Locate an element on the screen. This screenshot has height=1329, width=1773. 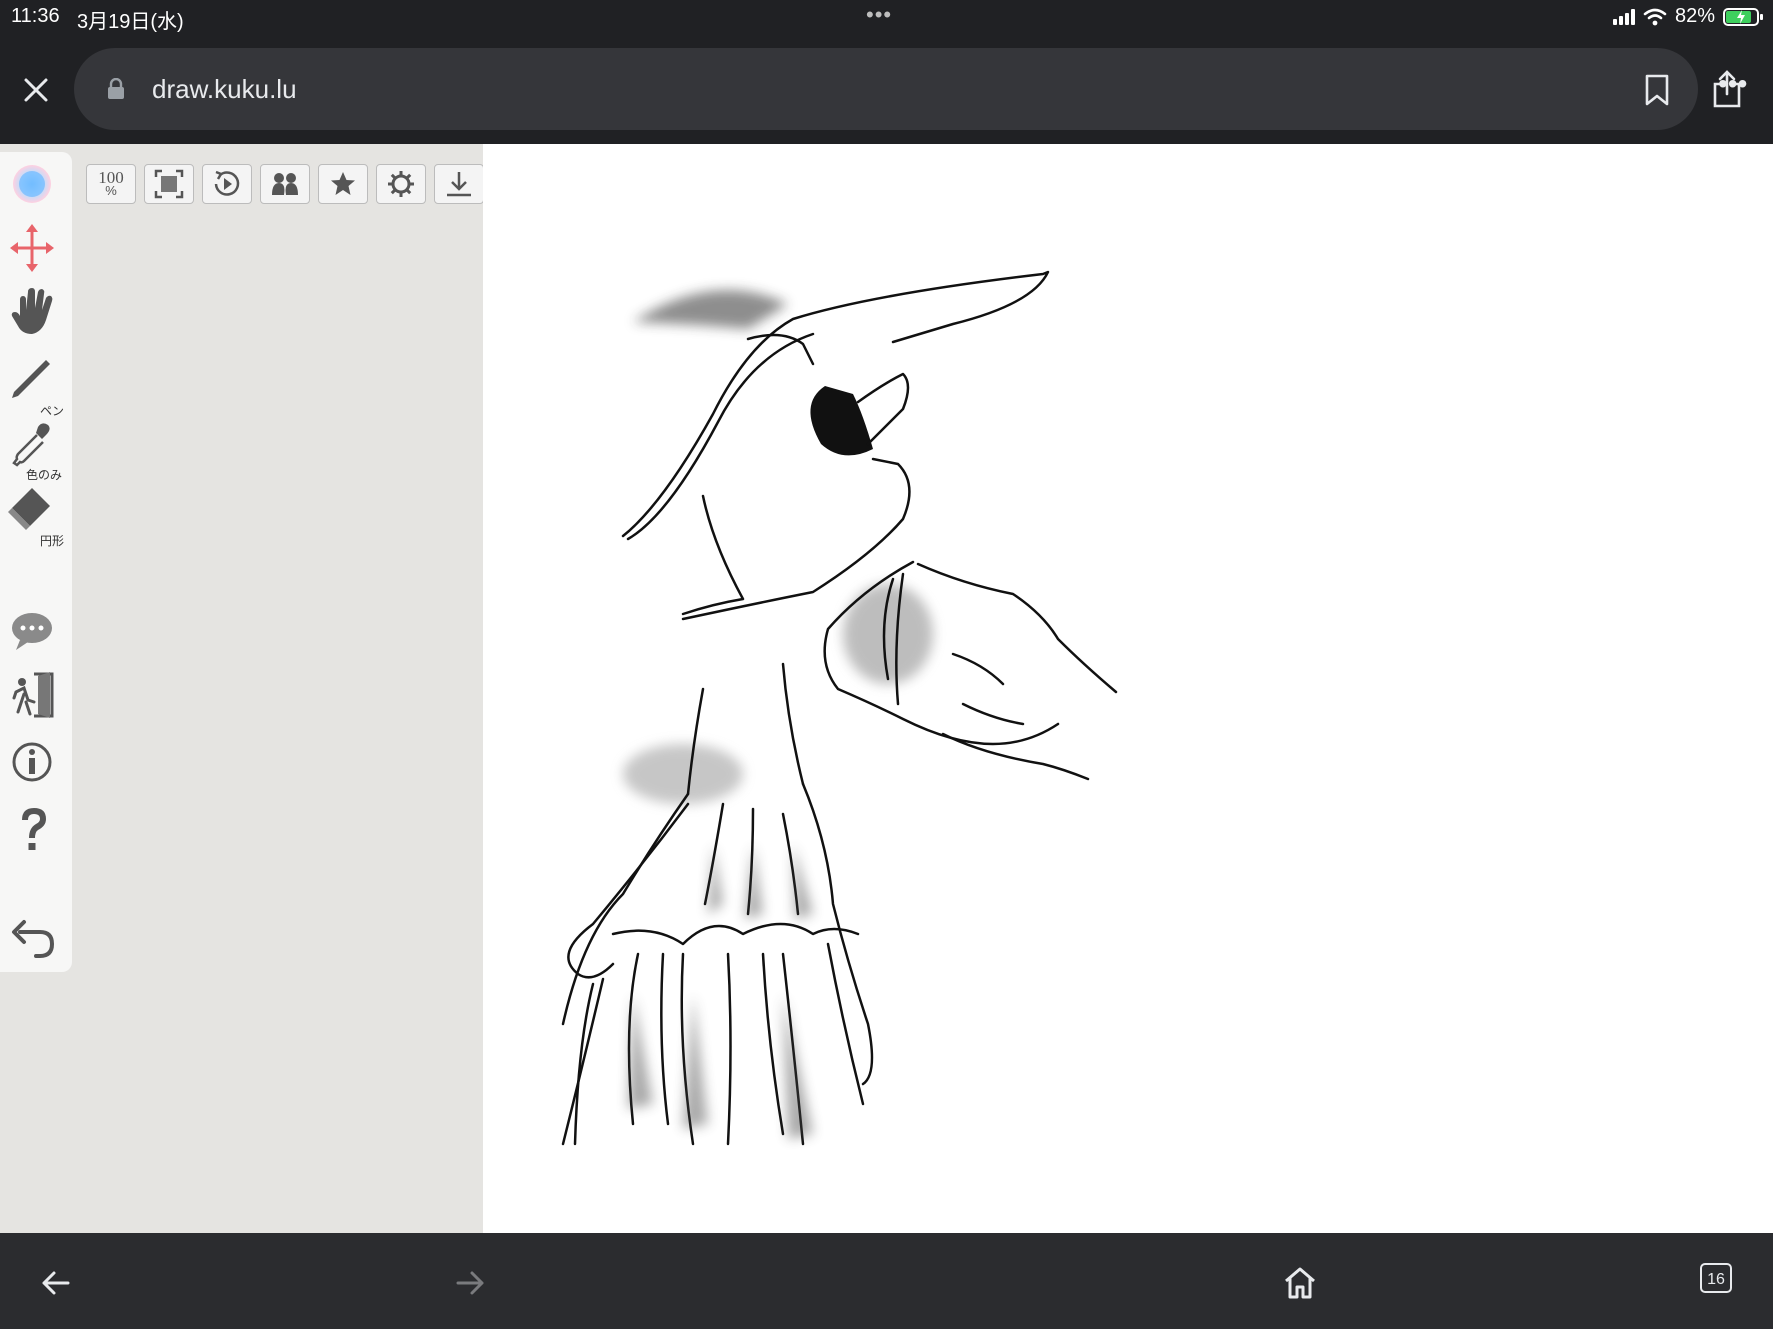
gear-icon is located at coordinates (401, 184).